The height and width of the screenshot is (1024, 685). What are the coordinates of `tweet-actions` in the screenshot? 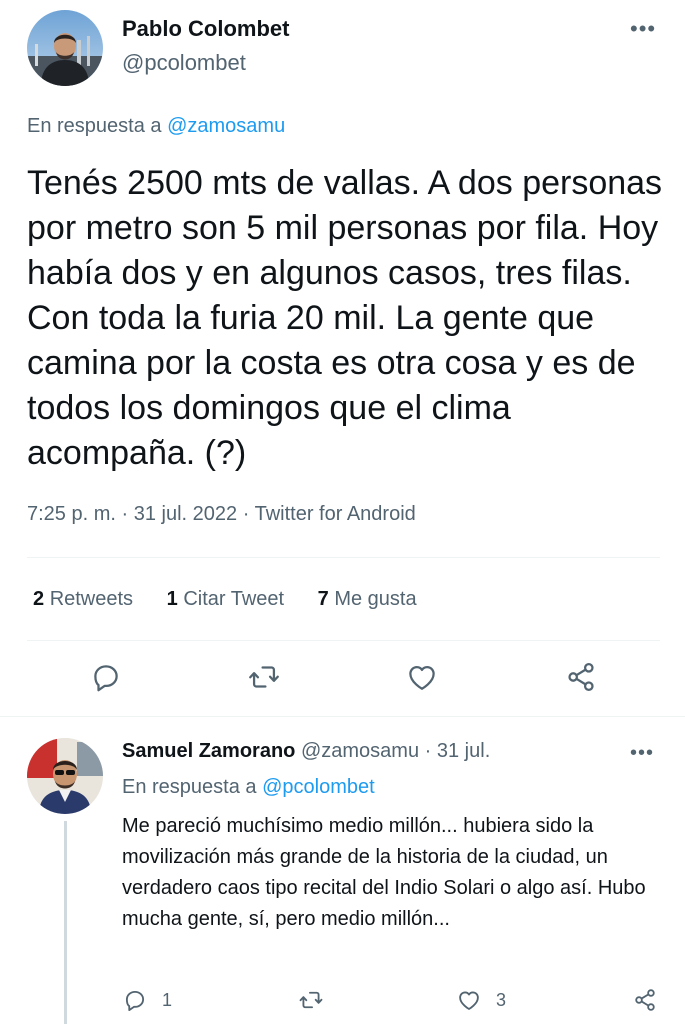 It's located at (342, 680).